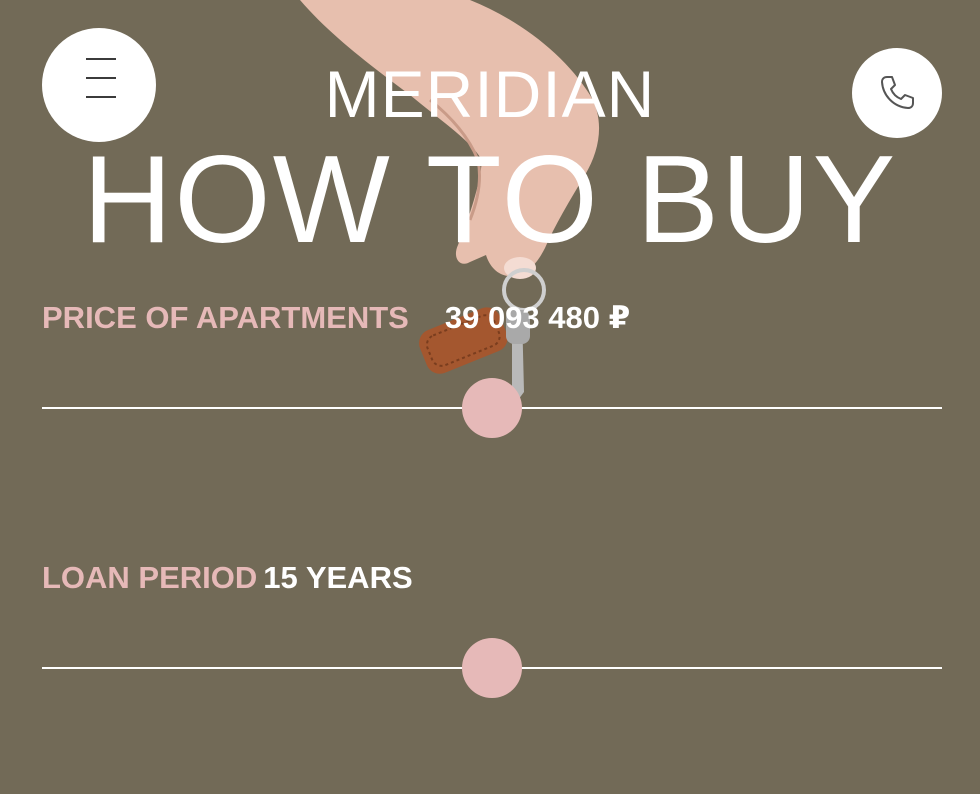 The width and height of the screenshot is (980, 794). What do you see at coordinates (150, 577) in the screenshot?
I see `loan-period-label: LOAN PERIOD` at bounding box center [150, 577].